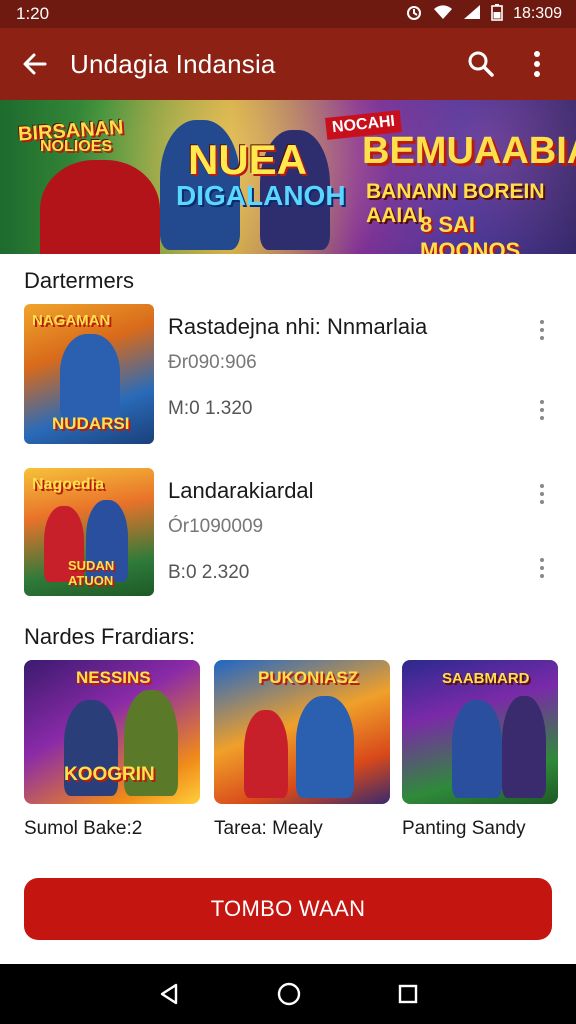 The height and width of the screenshot is (1024, 576). Describe the element at coordinates (169, 994) in the screenshot. I see `back-triangle-icon` at that location.